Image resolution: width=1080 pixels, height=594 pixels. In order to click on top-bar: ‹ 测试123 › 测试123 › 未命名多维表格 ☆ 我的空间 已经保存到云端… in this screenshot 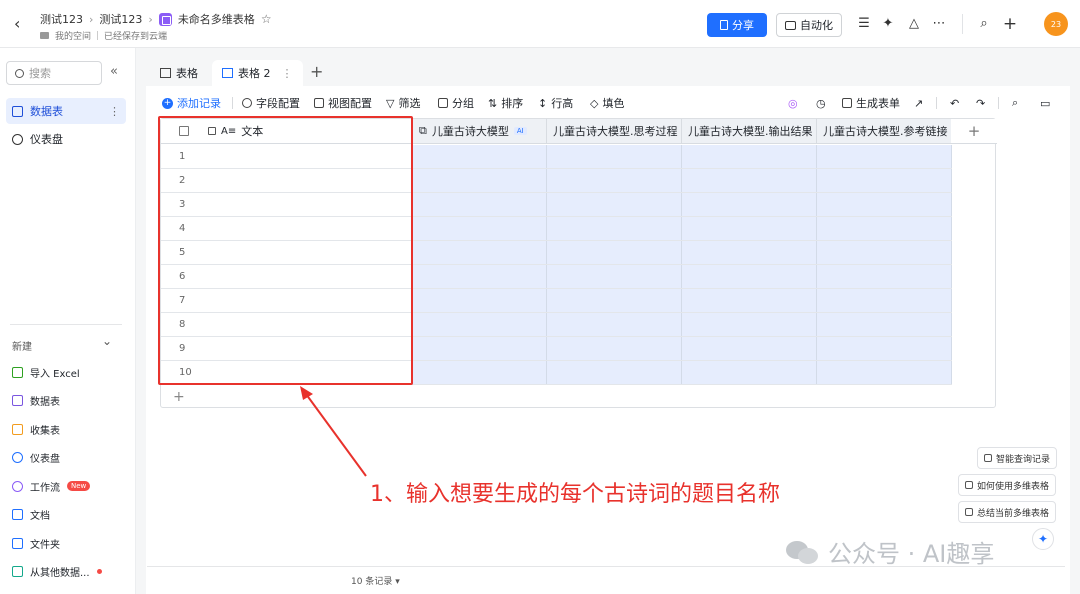, I will do `click(540, 24)`.